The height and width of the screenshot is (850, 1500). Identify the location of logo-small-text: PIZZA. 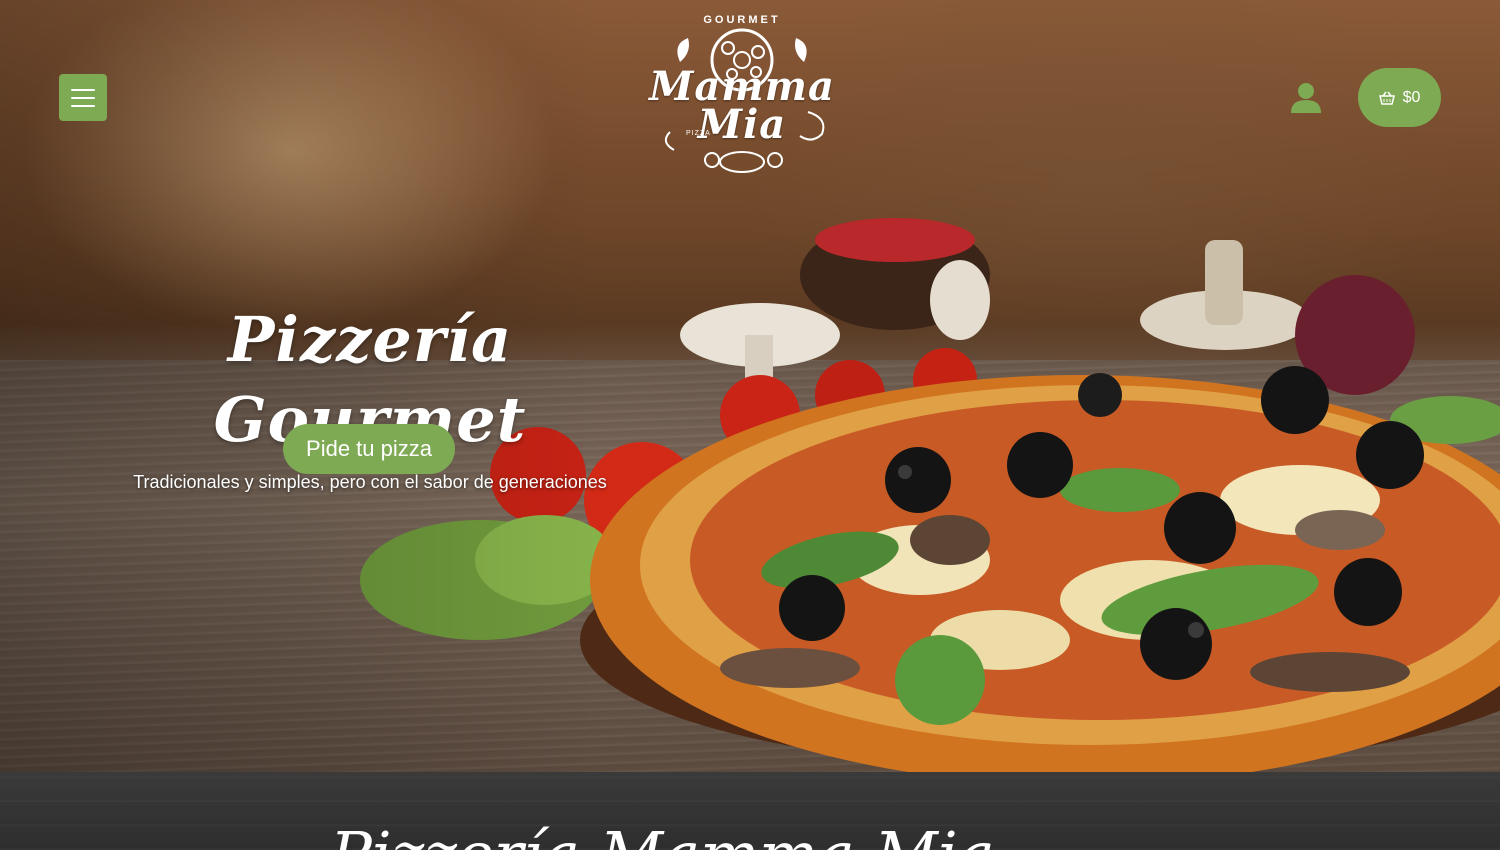
(698, 133).